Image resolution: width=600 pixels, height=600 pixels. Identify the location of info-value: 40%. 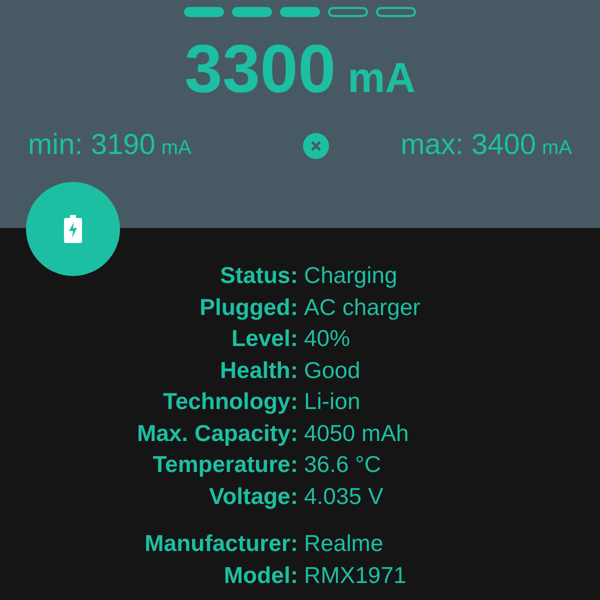
(327, 338).